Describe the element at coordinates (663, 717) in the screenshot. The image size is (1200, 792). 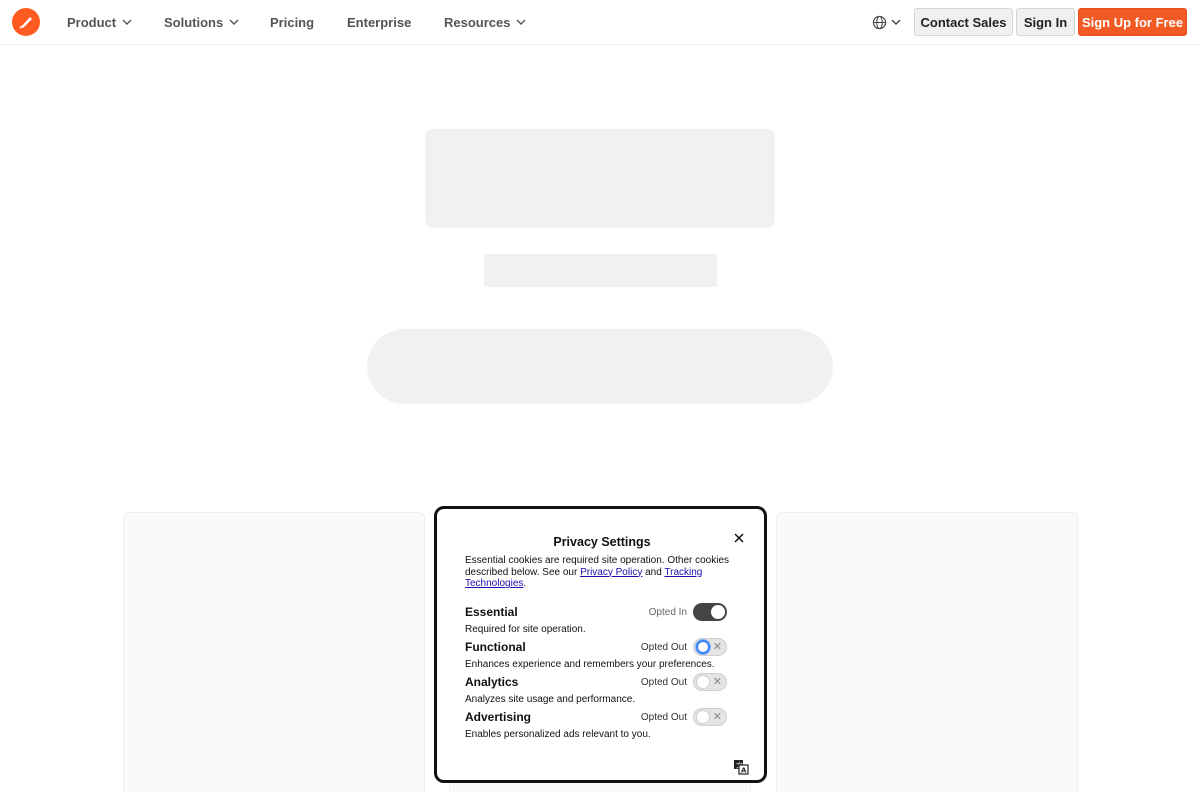
I see `category-advertising-status: Opted Out` at that location.